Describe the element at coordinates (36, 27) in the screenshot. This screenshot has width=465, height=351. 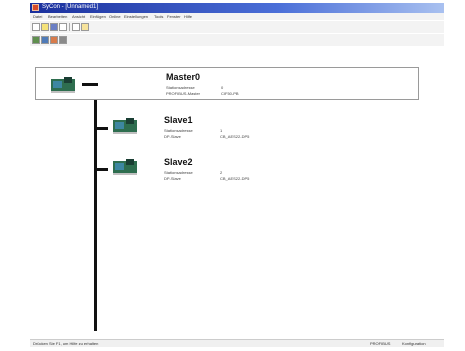
I see `new-file-button` at that location.